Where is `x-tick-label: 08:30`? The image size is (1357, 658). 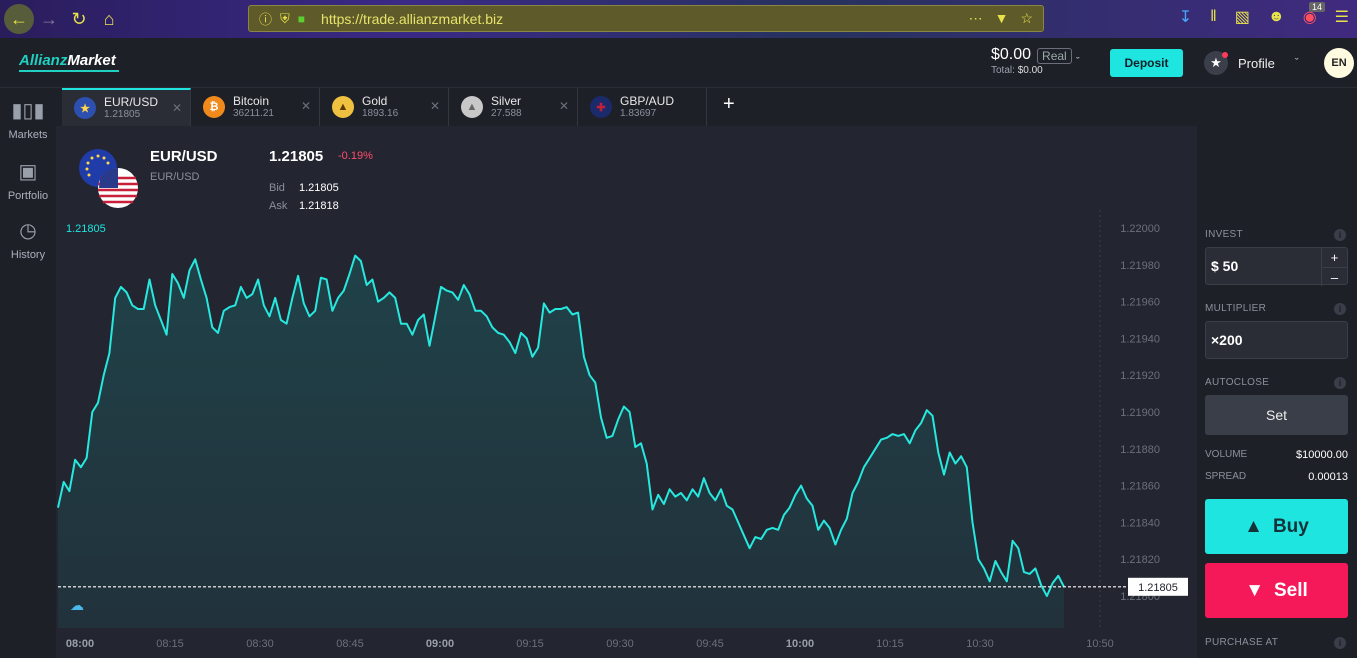
x-tick-label: 08:30 is located at coordinates (260, 644).